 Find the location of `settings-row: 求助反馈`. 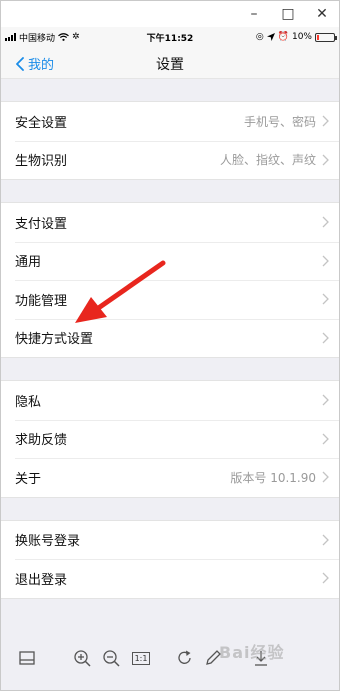

settings-row: 求助反馈 is located at coordinates (170, 439).